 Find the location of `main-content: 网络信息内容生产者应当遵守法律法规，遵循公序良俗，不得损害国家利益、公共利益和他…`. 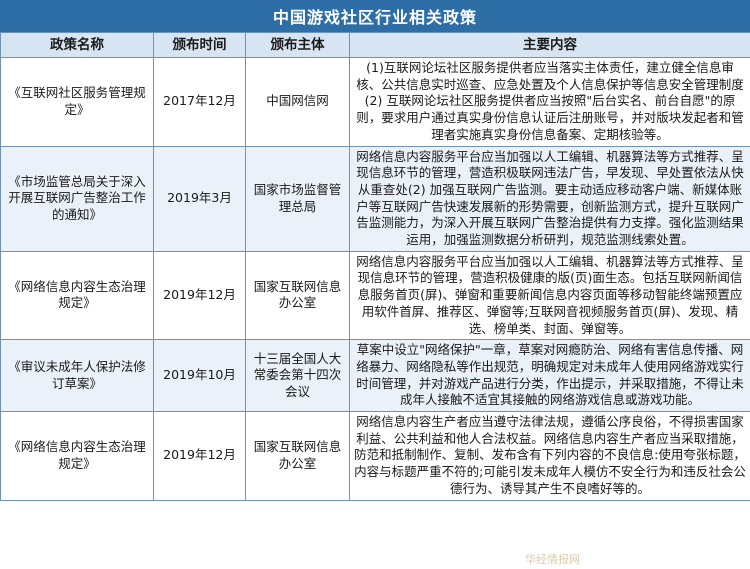

main-content: 网络信息内容生产者应当遵守法律法规，遵循公序良俗，不得损害国家利益、公共利益和他… is located at coordinates (549, 456).